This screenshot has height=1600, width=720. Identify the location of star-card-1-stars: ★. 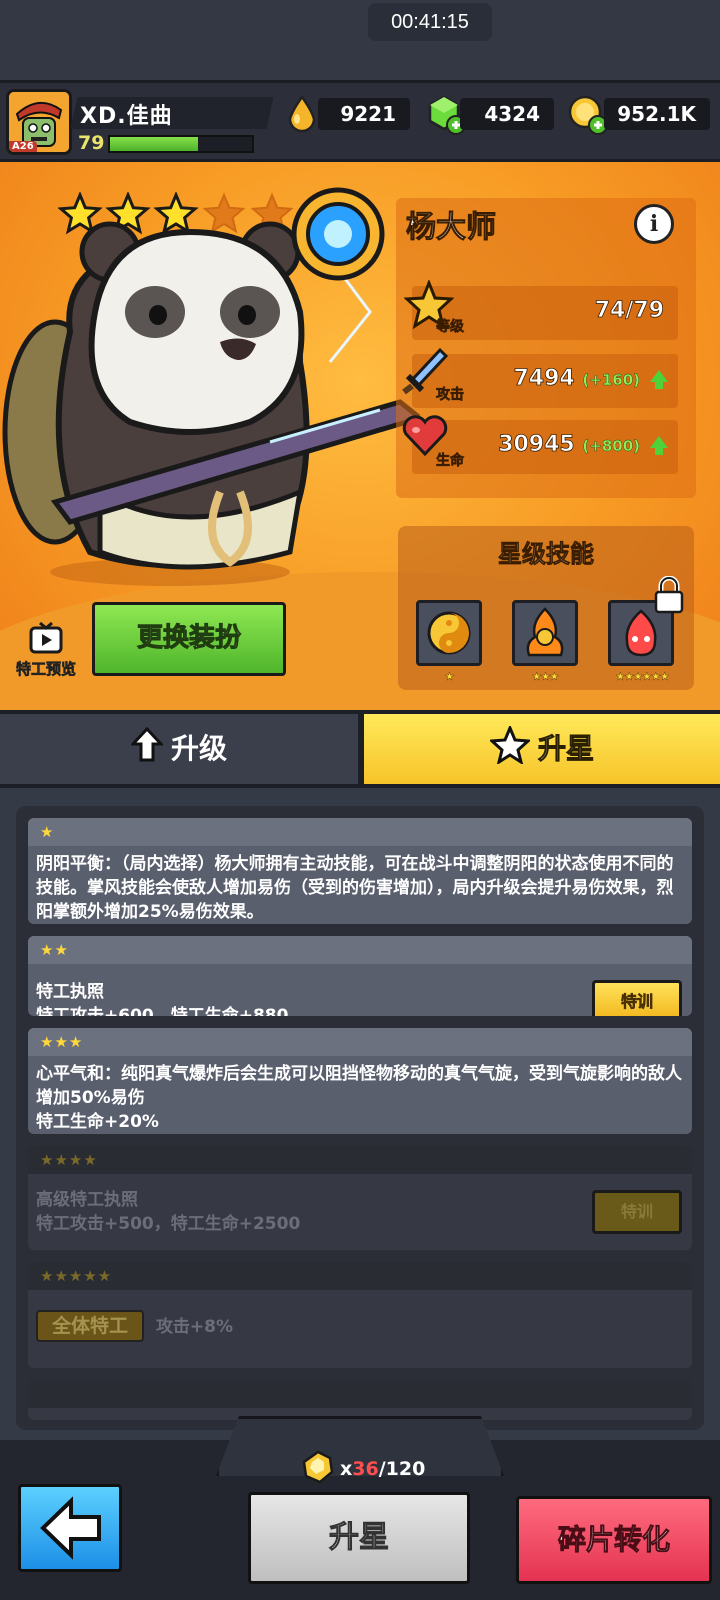
(360, 832).